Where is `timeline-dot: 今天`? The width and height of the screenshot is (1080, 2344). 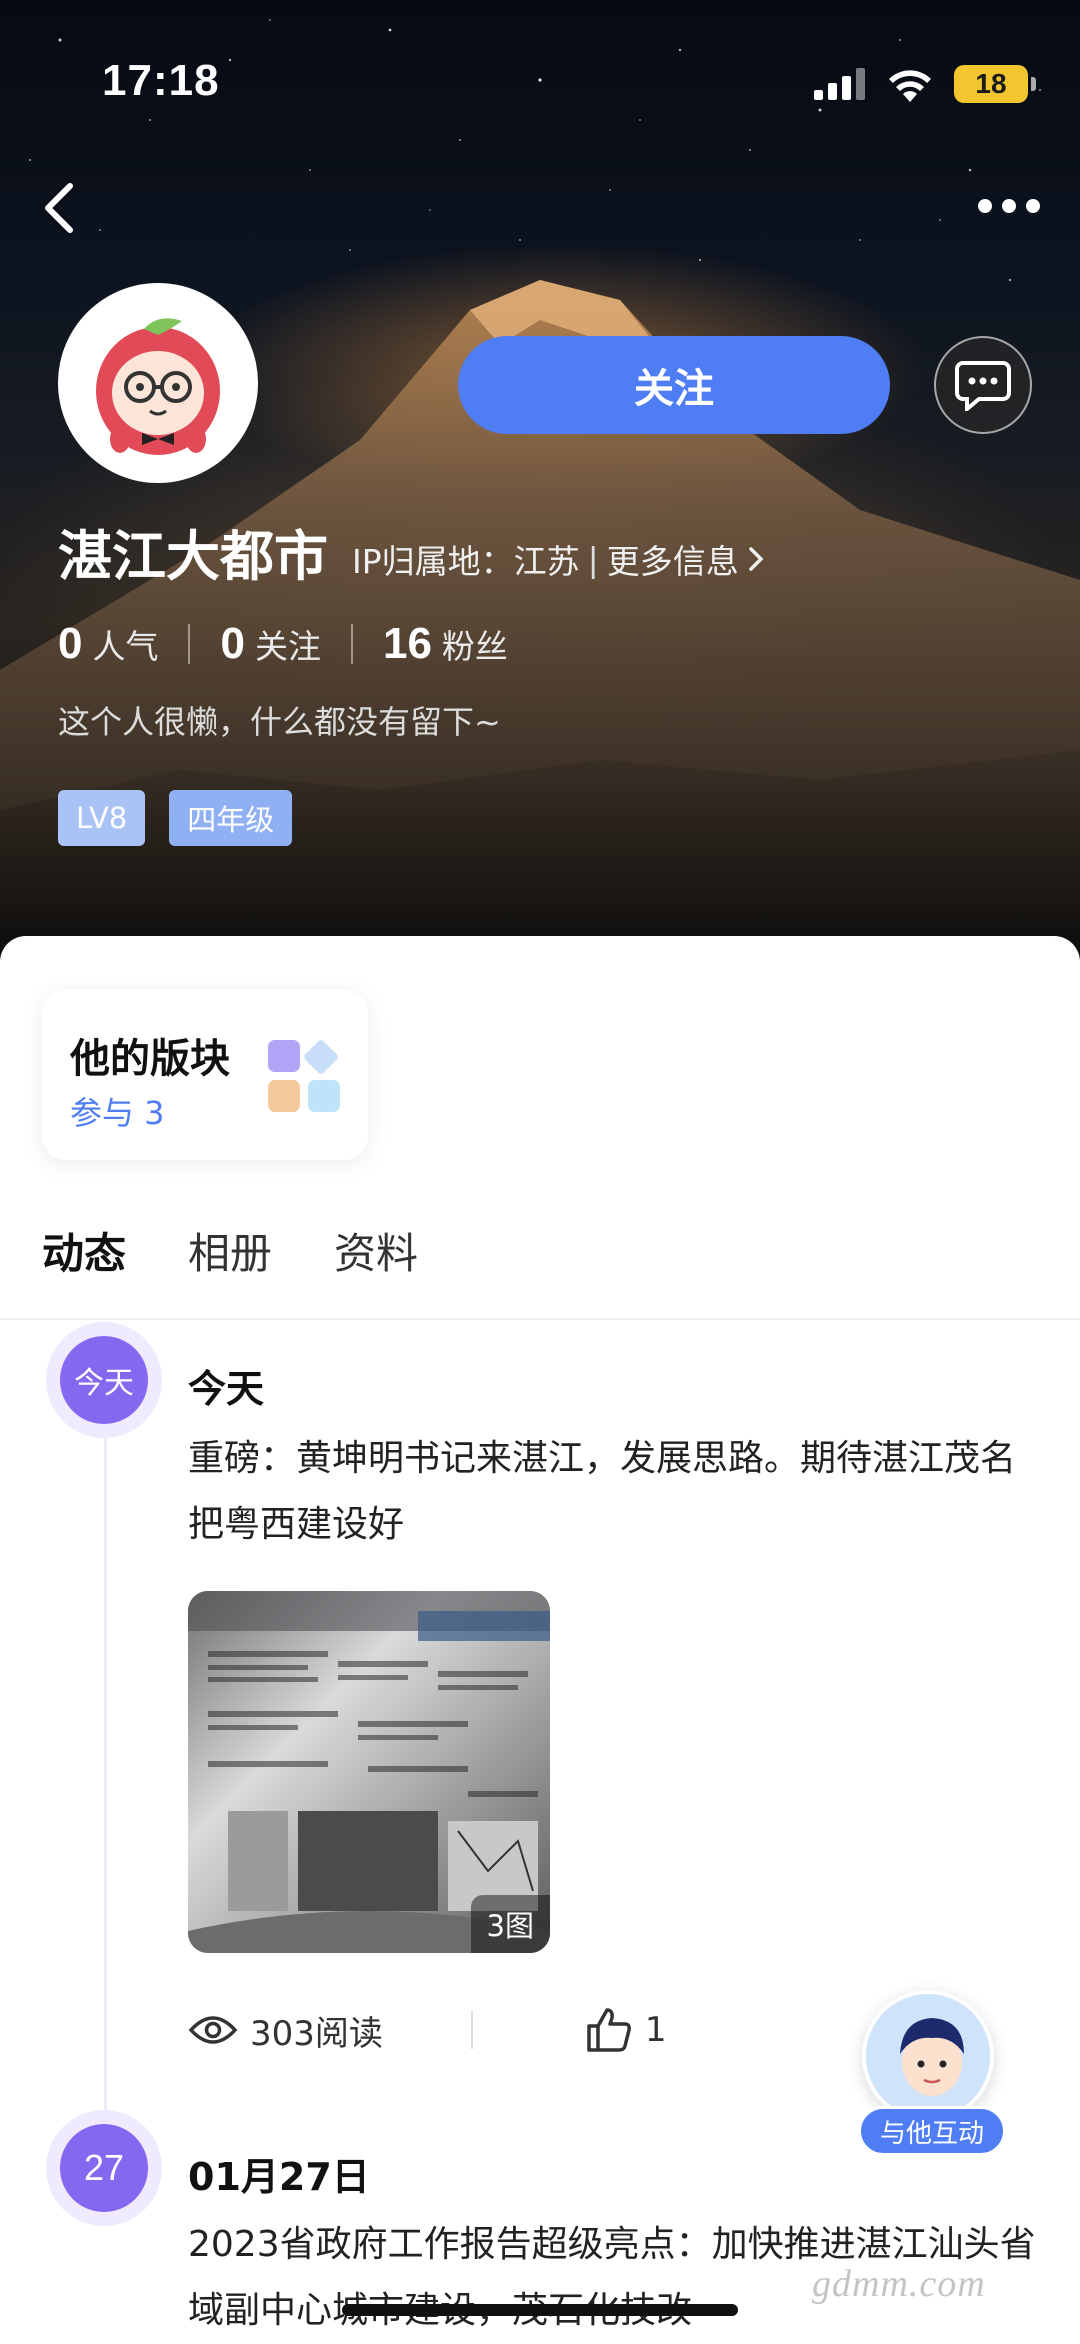
timeline-dot: 今天 is located at coordinates (104, 1380).